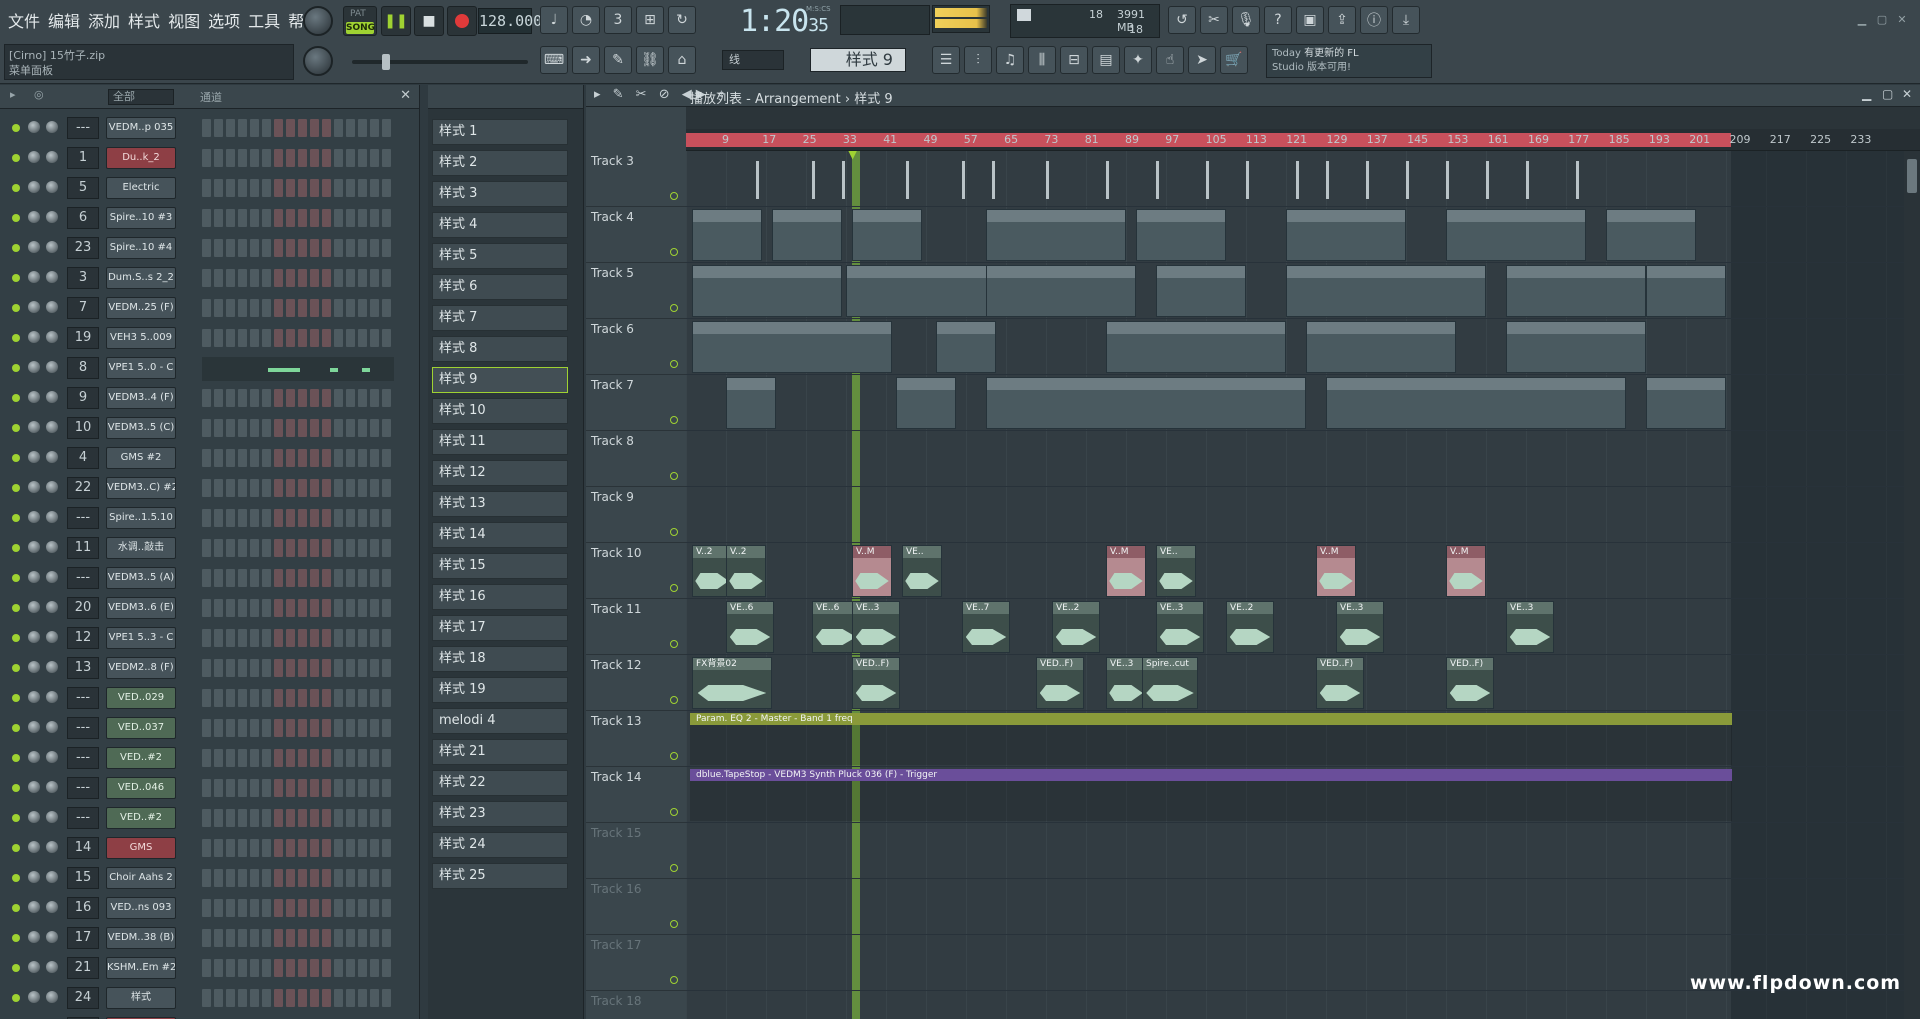 Image resolution: width=1920 pixels, height=1019 pixels. Describe the element at coordinates (636, 291) in the screenshot. I see `track-header: Track 5` at that location.